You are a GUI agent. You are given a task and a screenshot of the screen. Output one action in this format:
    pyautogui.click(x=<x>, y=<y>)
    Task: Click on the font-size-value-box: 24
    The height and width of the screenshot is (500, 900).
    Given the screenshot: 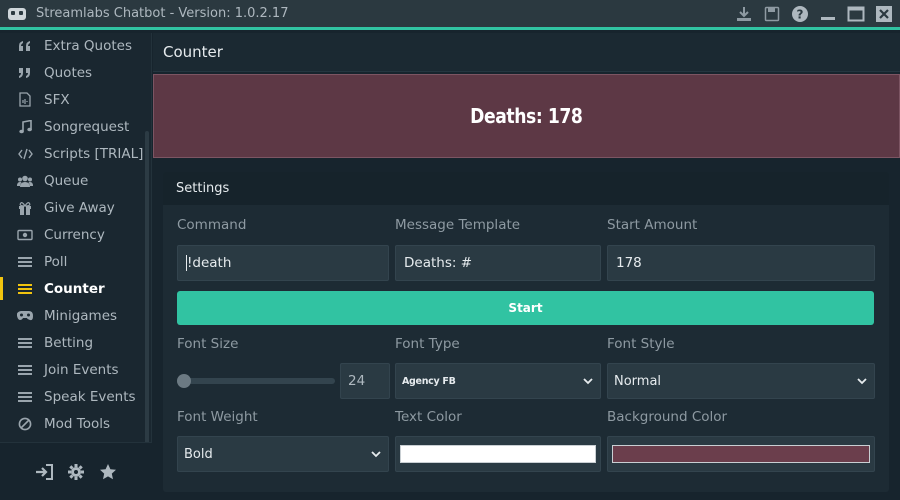 What is the action you would take?
    pyautogui.click(x=365, y=381)
    